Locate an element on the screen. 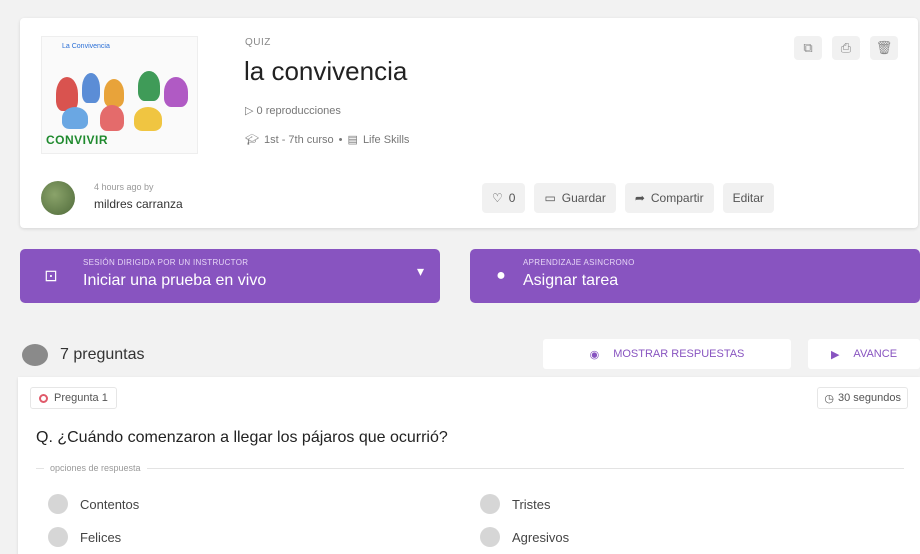 This screenshot has height=554, width=920. questions-count: 7 preguntas is located at coordinates (83, 355).